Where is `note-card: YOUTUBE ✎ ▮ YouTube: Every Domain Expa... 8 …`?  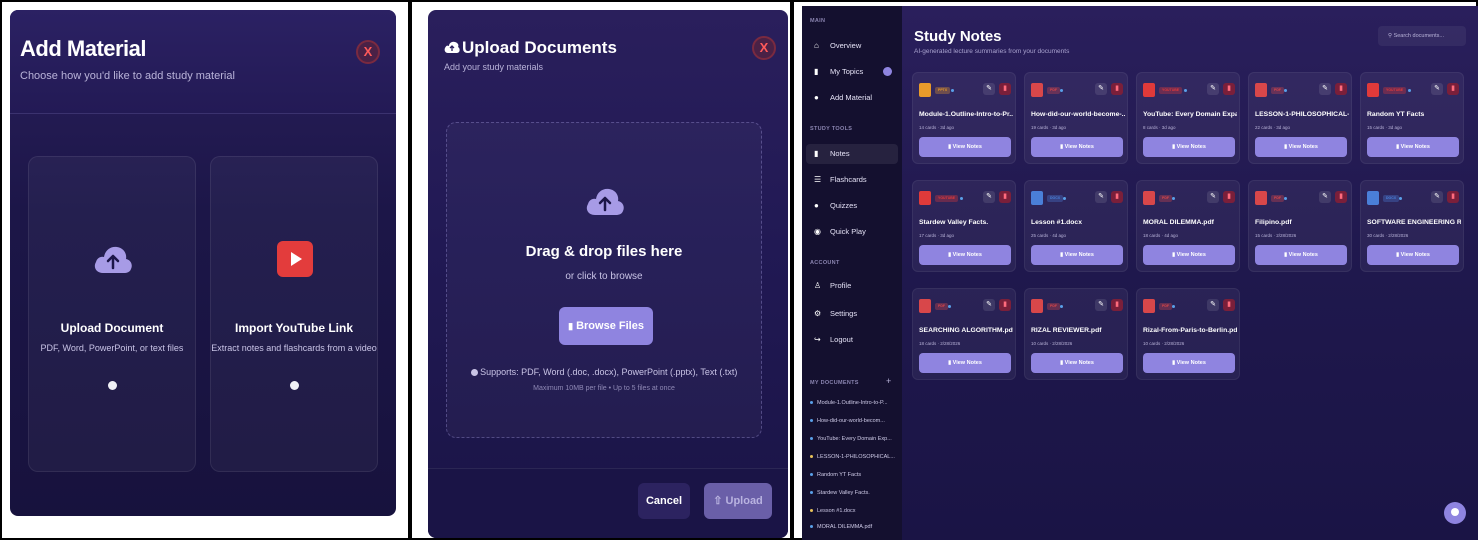 note-card: YOUTUBE ✎ ▮ YouTube: Every Domain Expa... 8 … is located at coordinates (1188, 118).